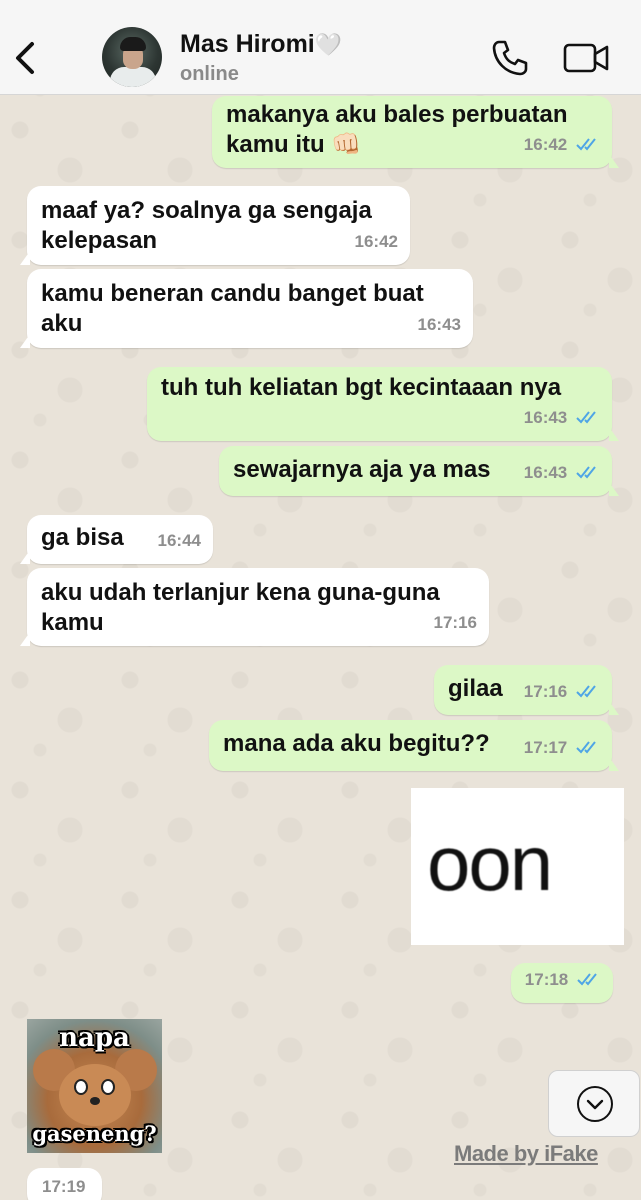 The width and height of the screenshot is (641, 1200). What do you see at coordinates (419, 471) in the screenshot?
I see `message-bubble-outgoing: sewajarnya aja ya mas 16:43` at bounding box center [419, 471].